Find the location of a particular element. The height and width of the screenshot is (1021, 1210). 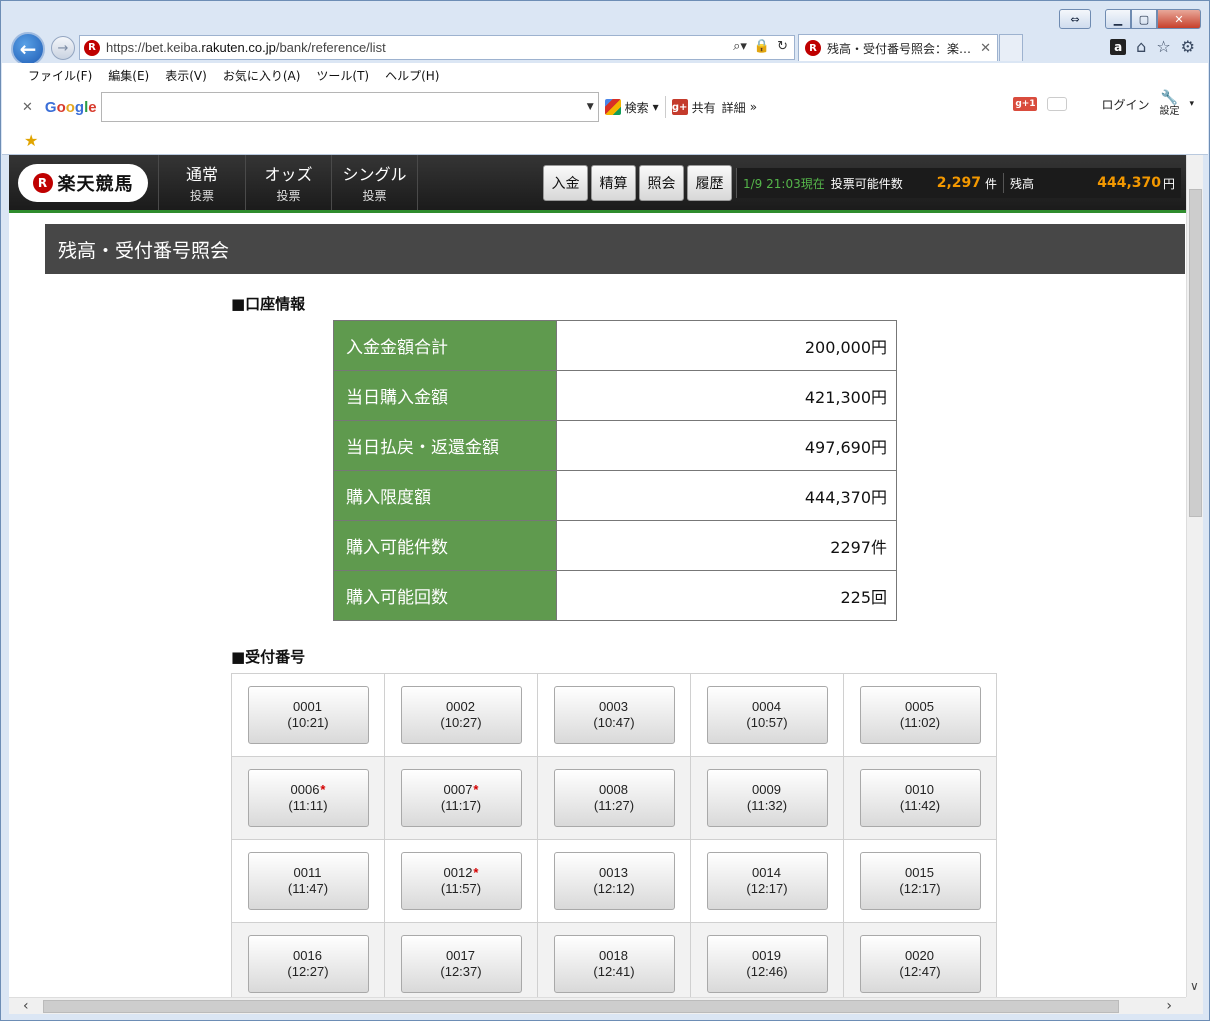

receipt-button: 0011 (11:47) is located at coordinates (308, 881).